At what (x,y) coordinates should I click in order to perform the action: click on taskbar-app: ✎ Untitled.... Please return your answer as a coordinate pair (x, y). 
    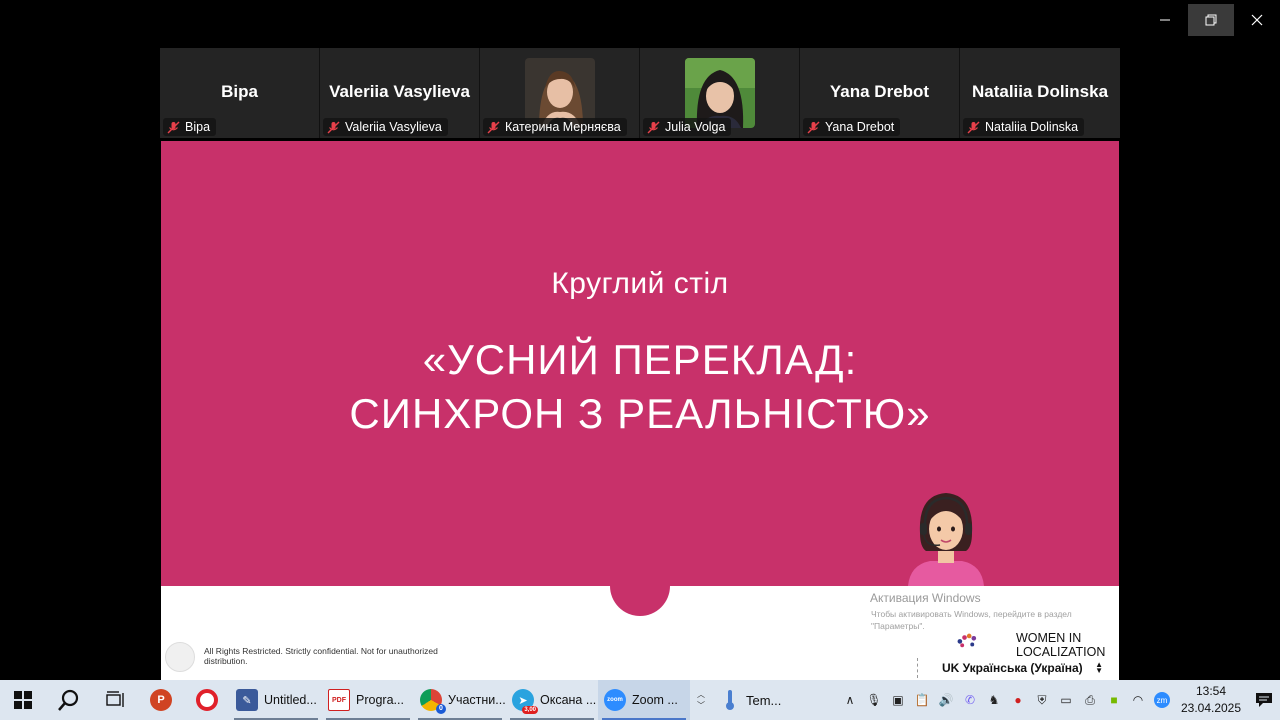
    Looking at the image, I should click on (276, 700).